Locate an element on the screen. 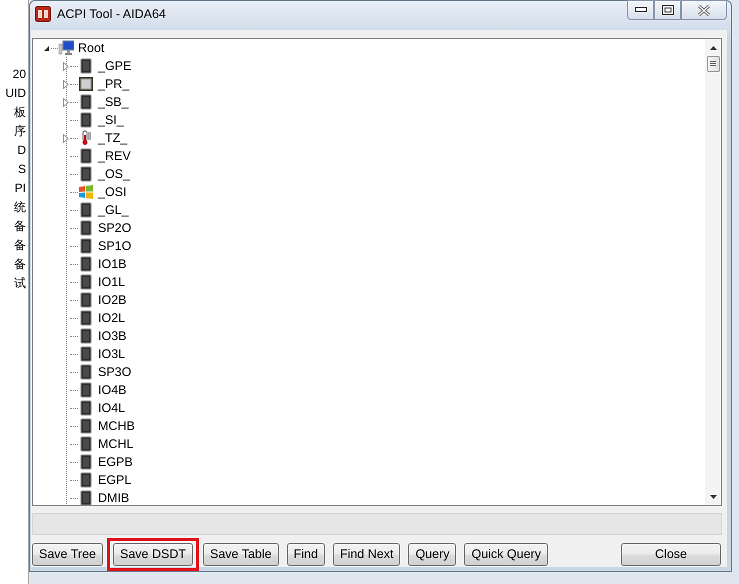 This screenshot has height=584, width=739. tree-item: IO1L is located at coordinates (111, 282).